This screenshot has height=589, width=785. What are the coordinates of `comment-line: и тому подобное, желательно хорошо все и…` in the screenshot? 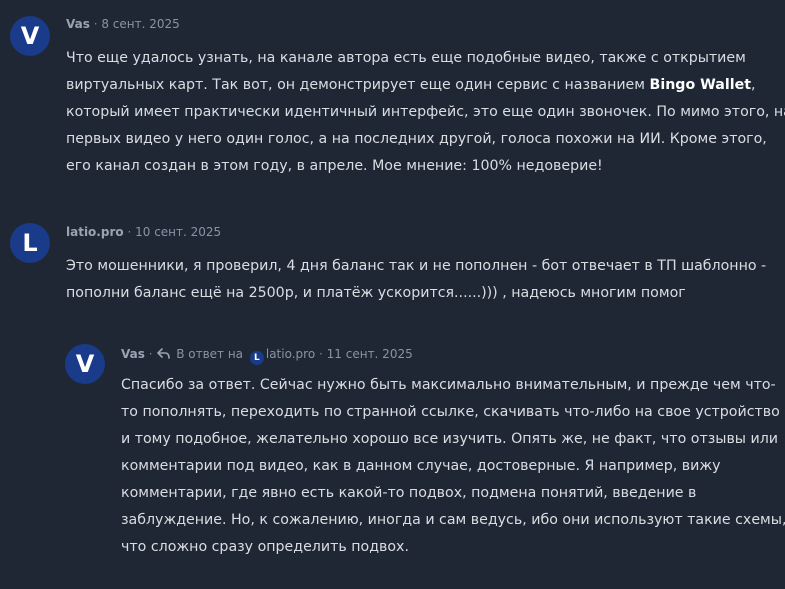 It's located at (450, 439).